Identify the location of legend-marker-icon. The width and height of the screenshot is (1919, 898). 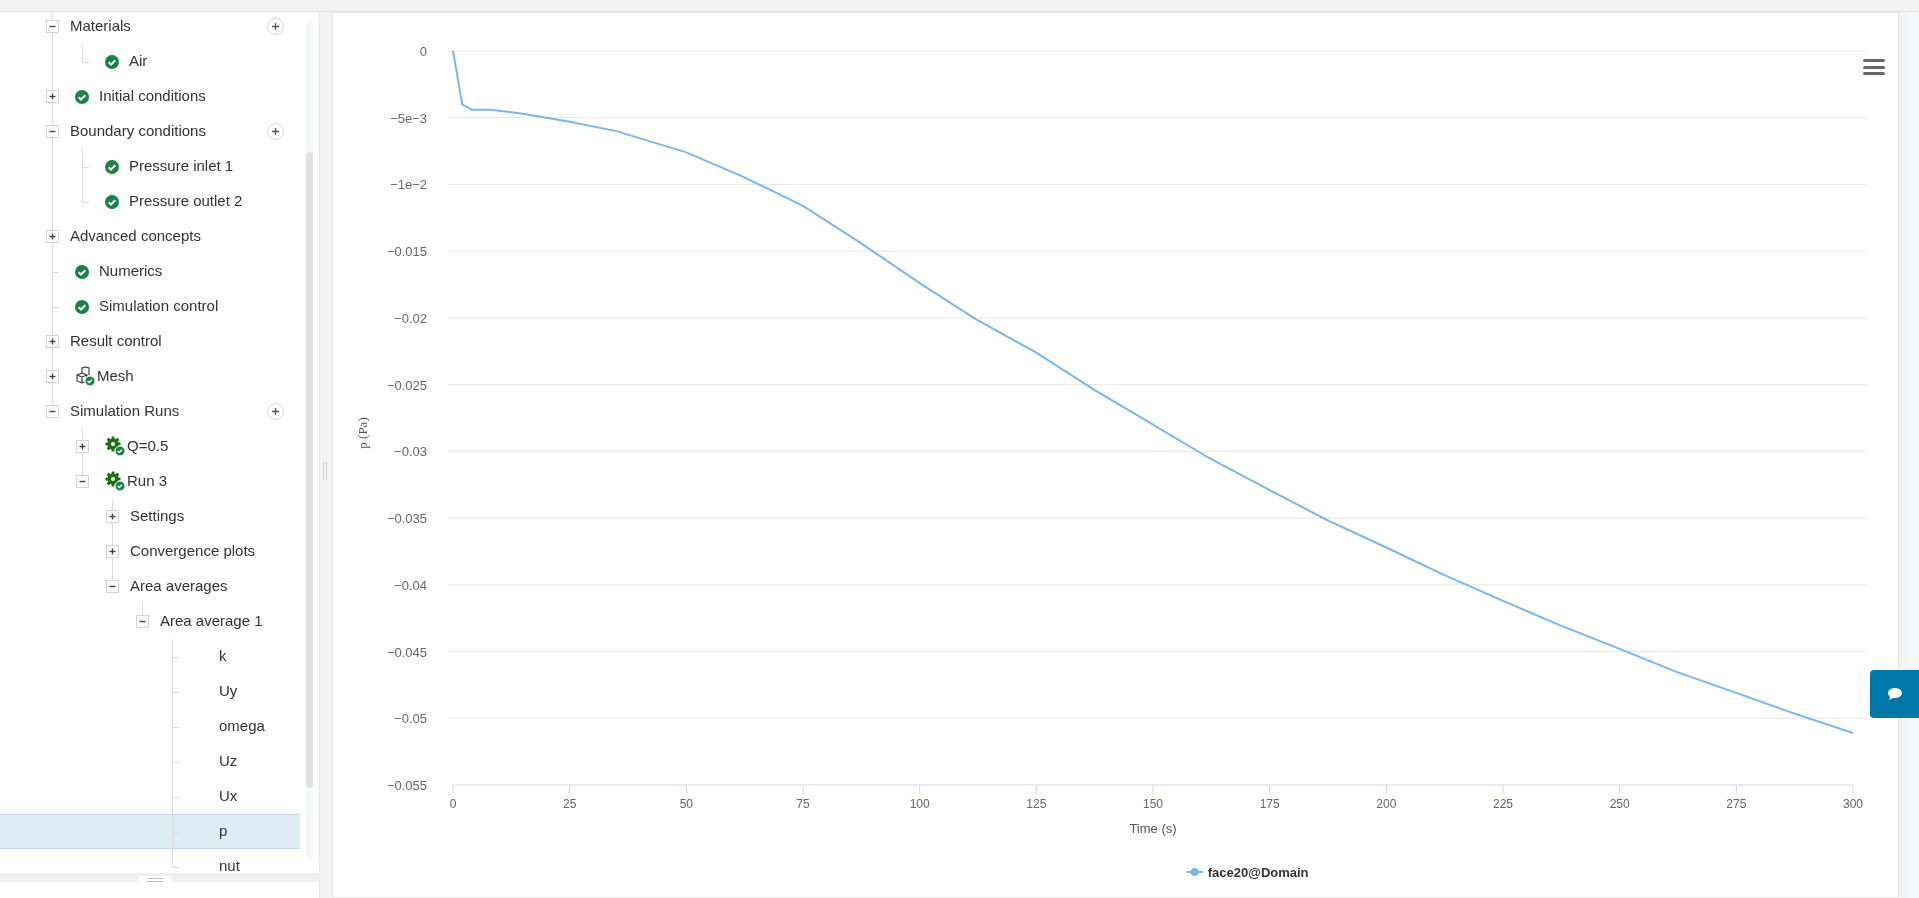
(1194, 872).